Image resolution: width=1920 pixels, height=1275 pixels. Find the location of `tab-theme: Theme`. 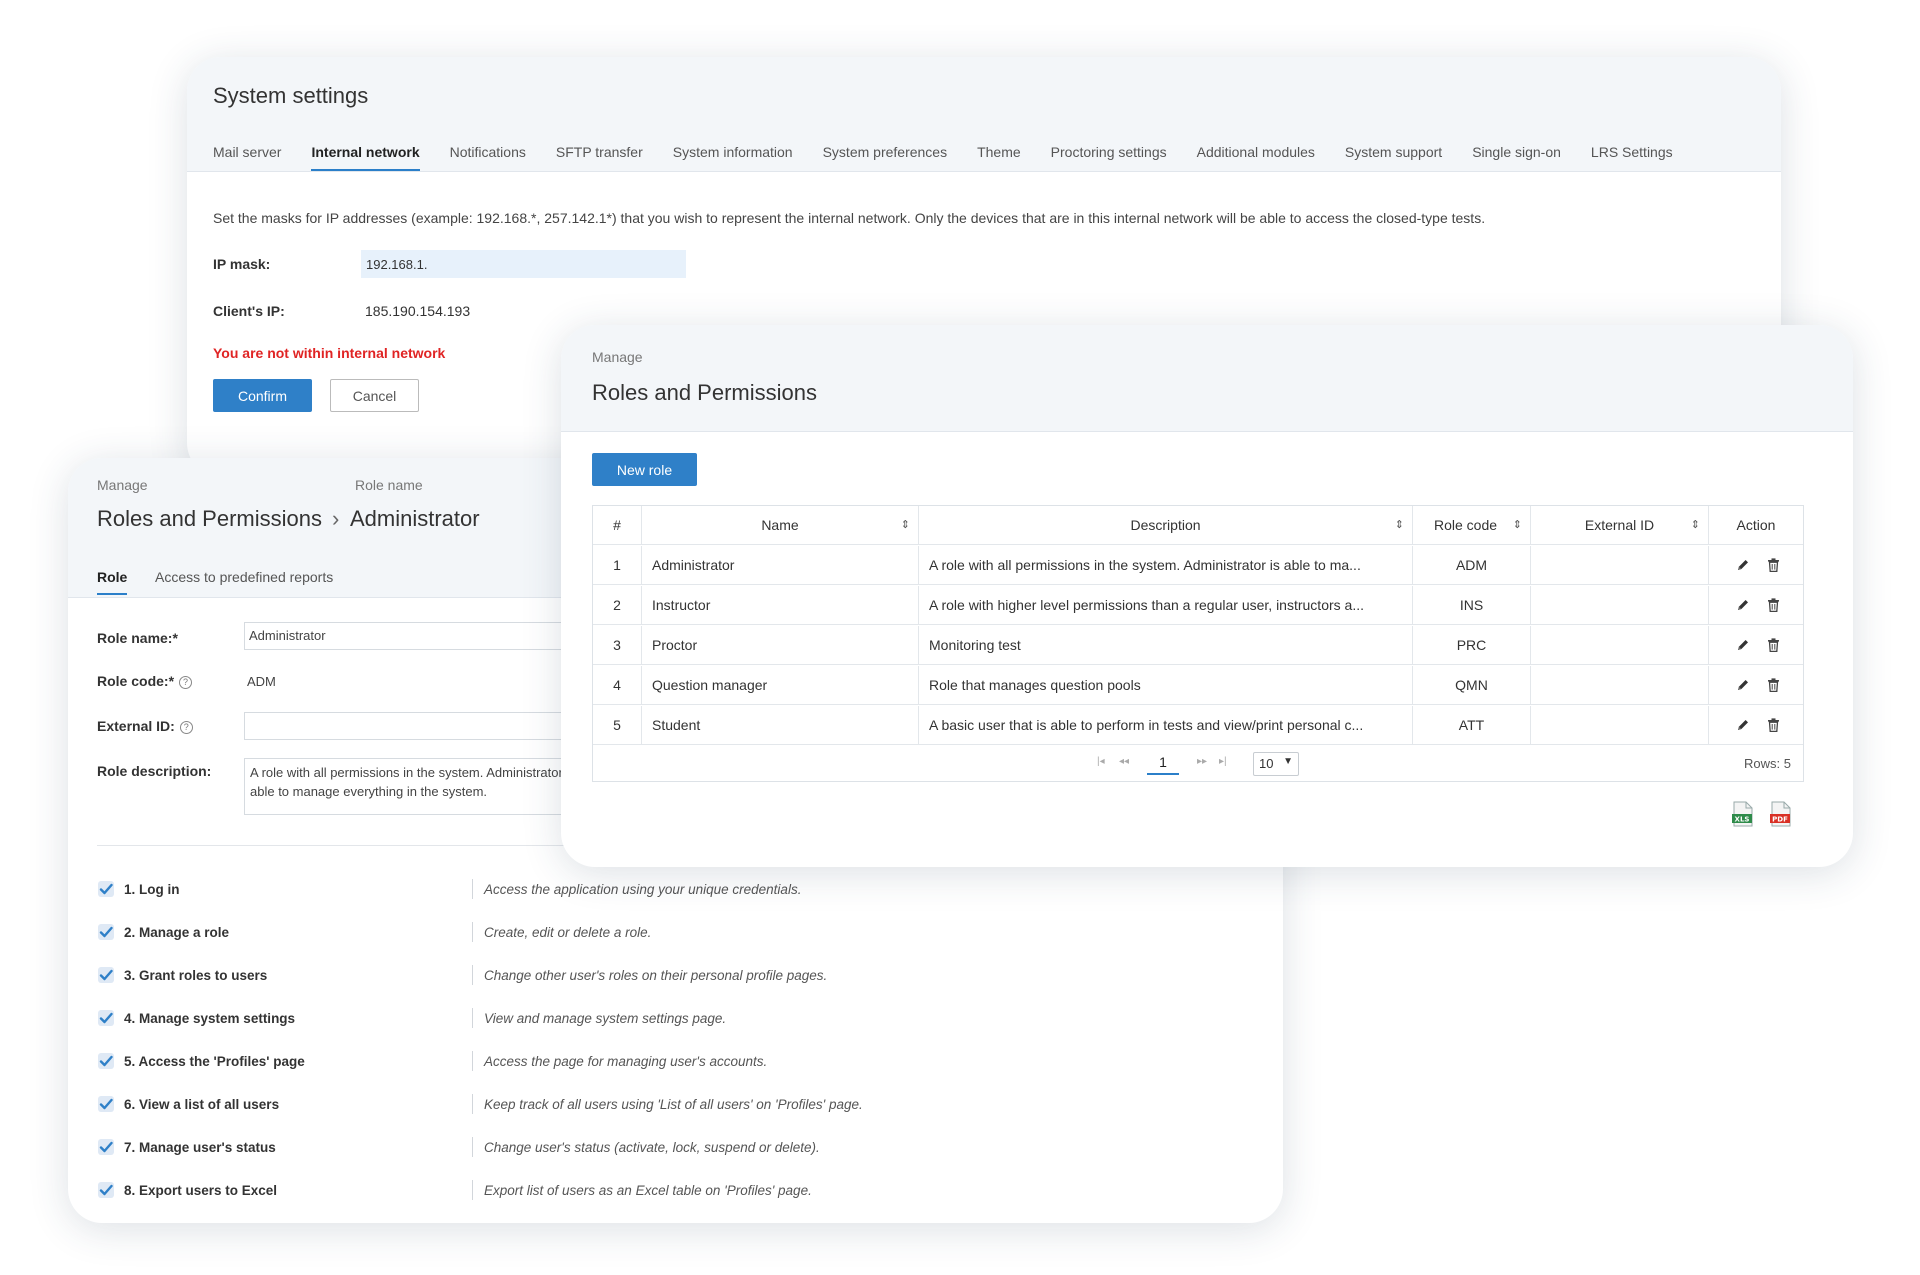

tab-theme: Theme is located at coordinates (999, 157).